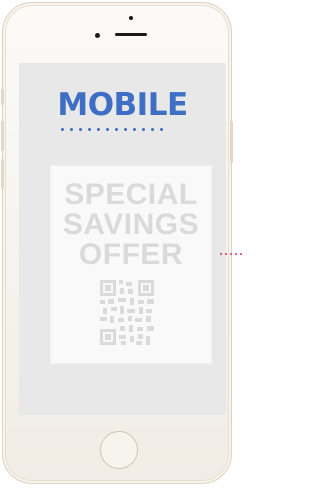 The height and width of the screenshot is (489, 320). I want to click on coupon-line-2: SAVINGS, so click(131, 224).